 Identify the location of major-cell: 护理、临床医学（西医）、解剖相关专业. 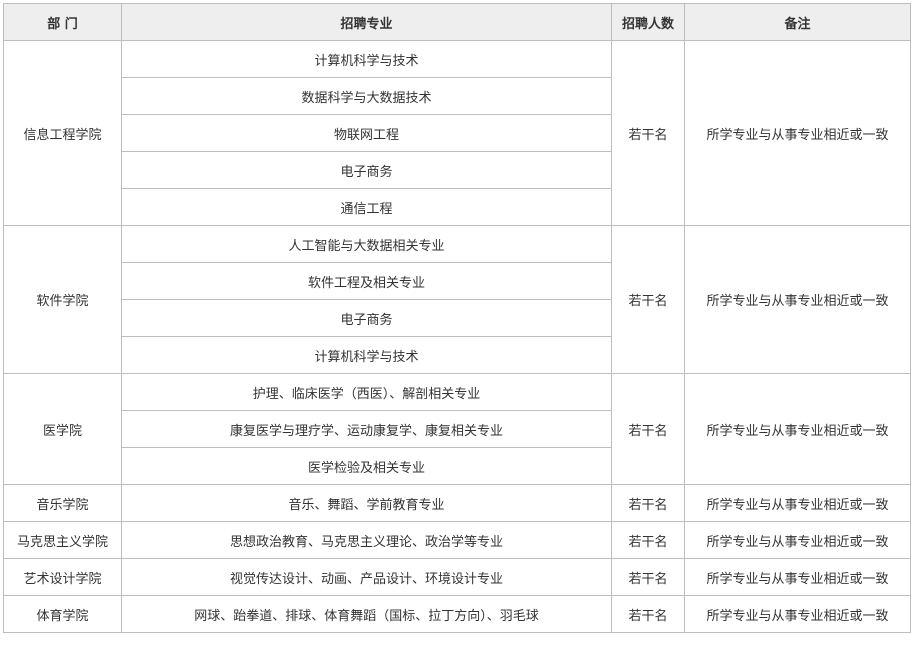
(366, 392).